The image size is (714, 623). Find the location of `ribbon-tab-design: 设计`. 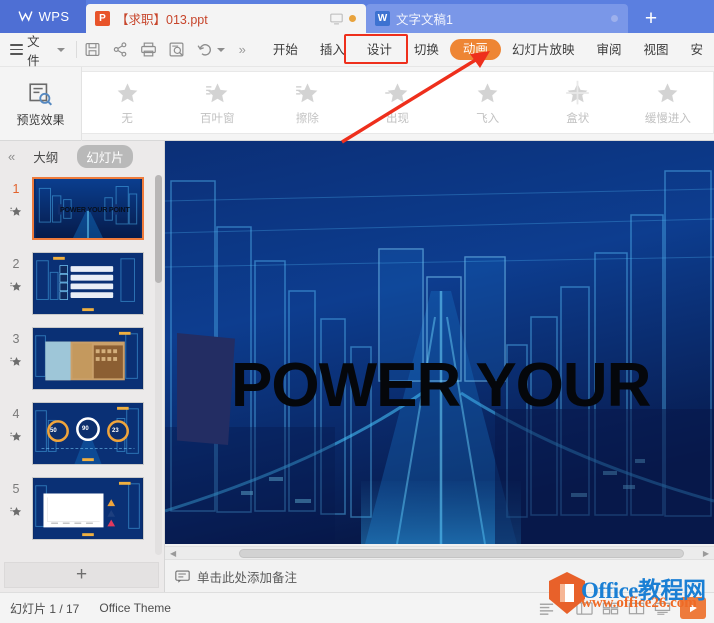

ribbon-tab-design: 设计 is located at coordinates (379, 50).